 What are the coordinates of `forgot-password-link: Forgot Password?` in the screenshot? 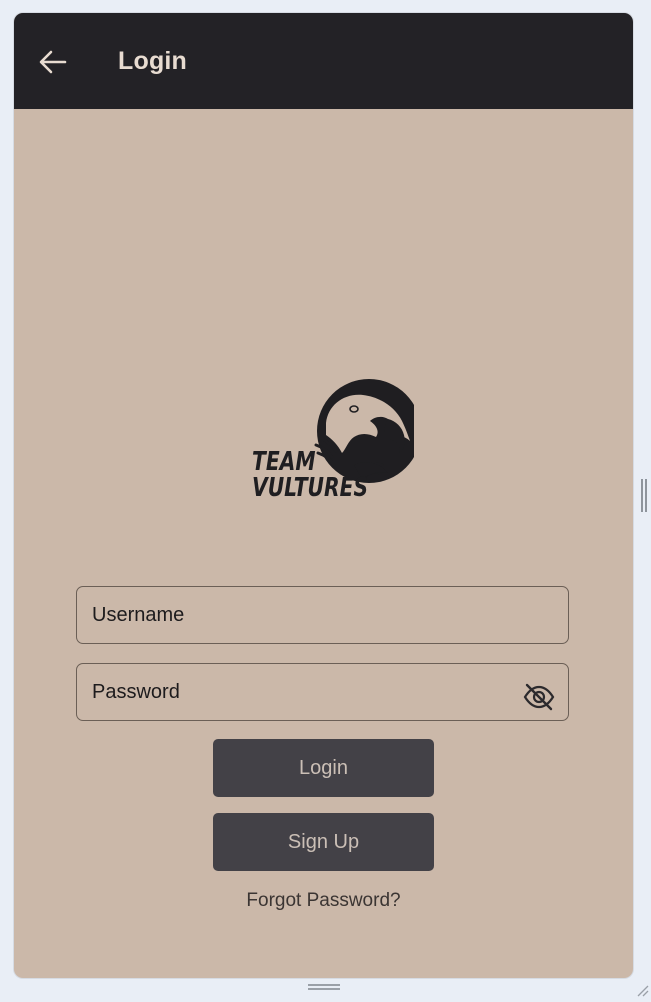 It's located at (323, 901).